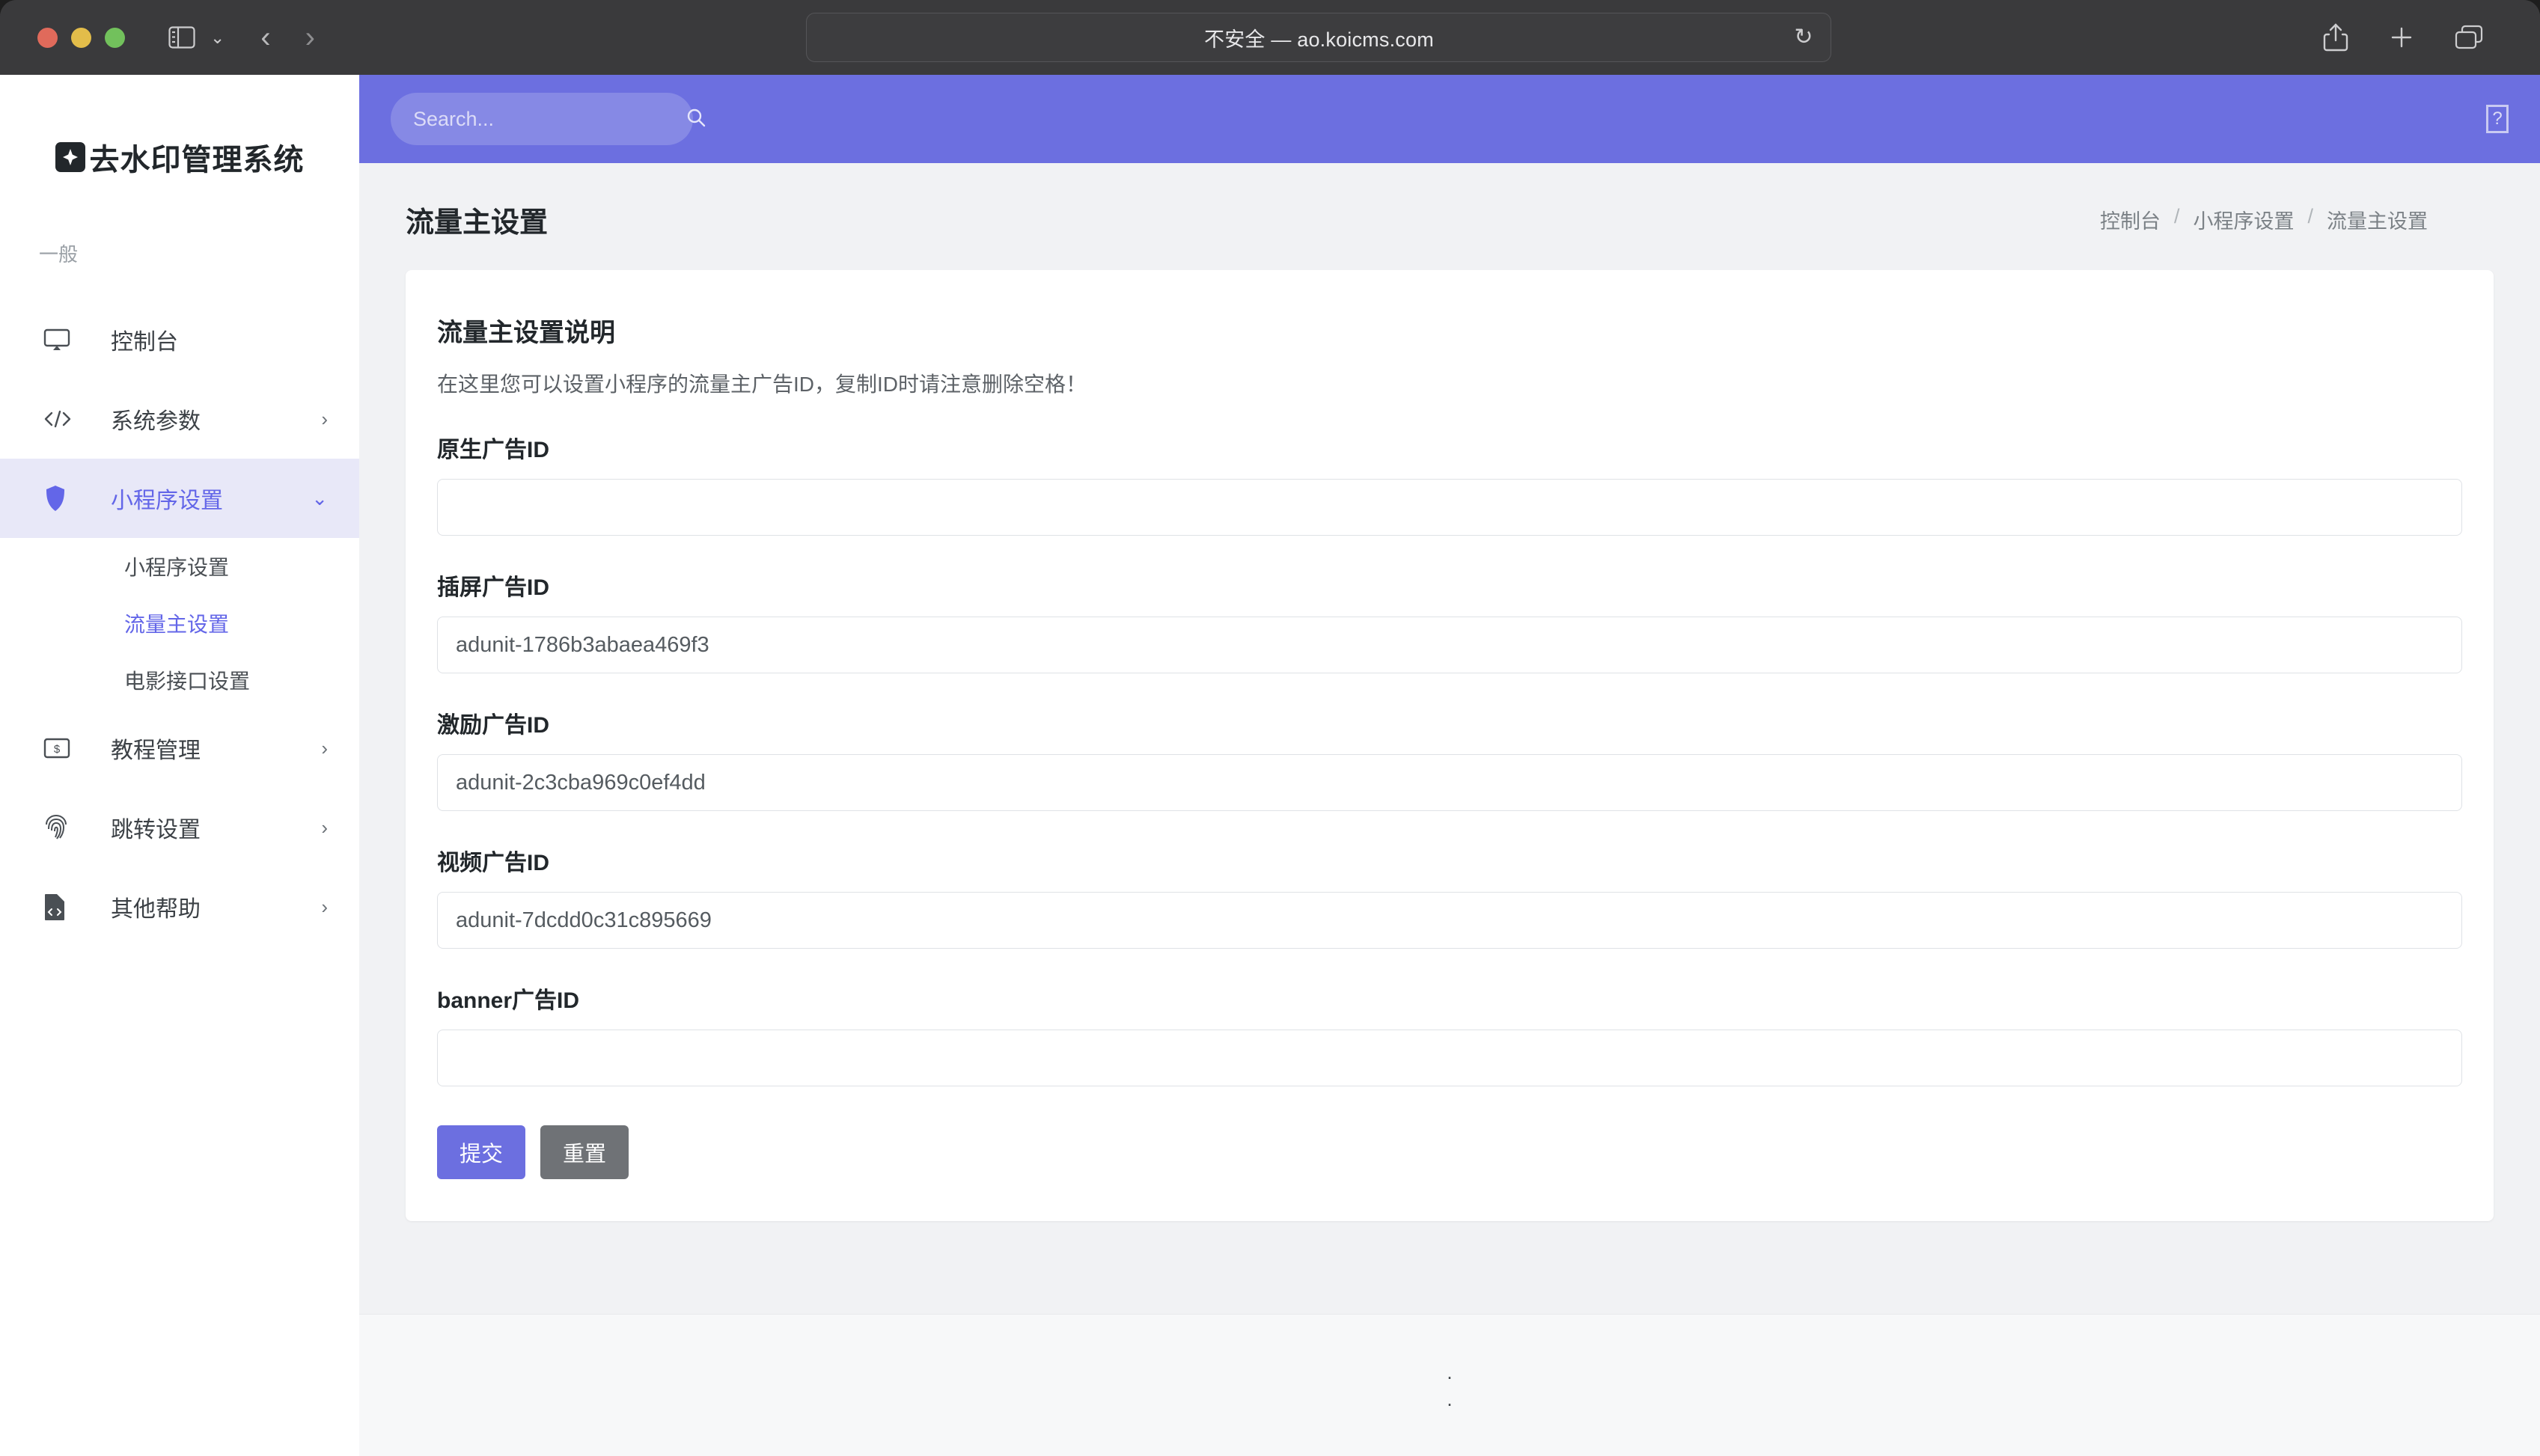 The image size is (2540, 1456). I want to click on sidebar-item-system-params: 系统参数 ›, so click(179, 419).